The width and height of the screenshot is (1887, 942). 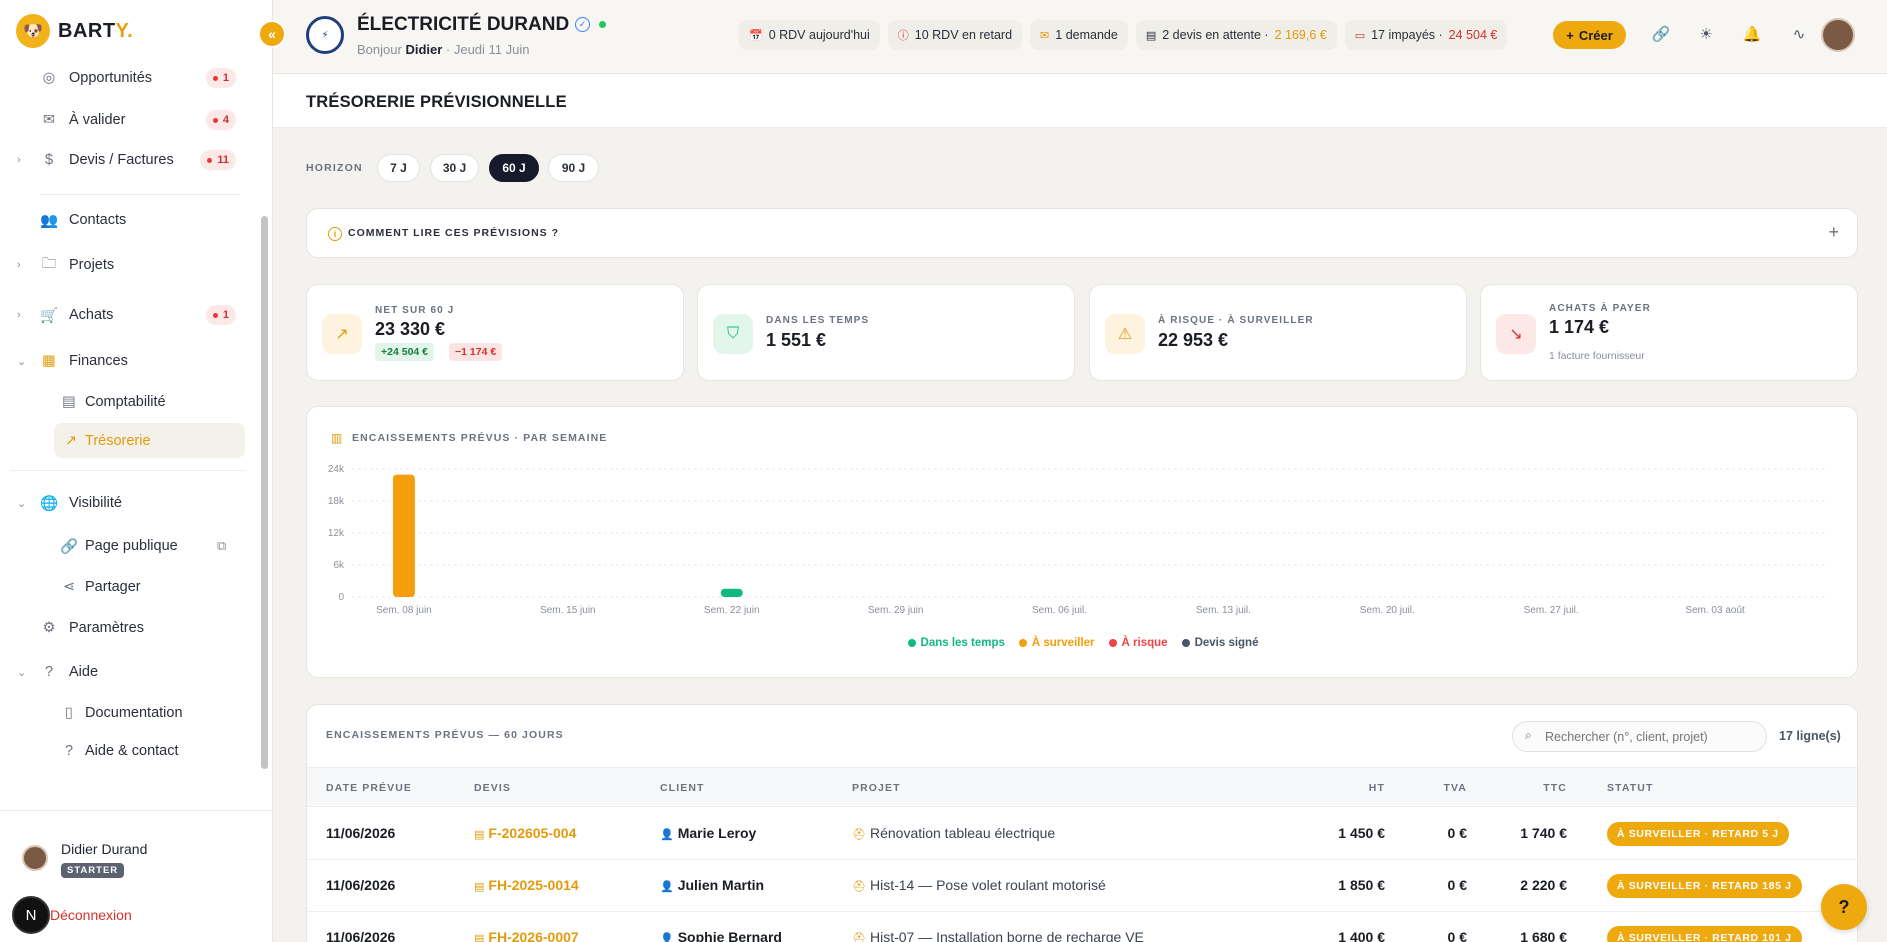 I want to click on invoice-icon: $, so click(x=49, y=160).